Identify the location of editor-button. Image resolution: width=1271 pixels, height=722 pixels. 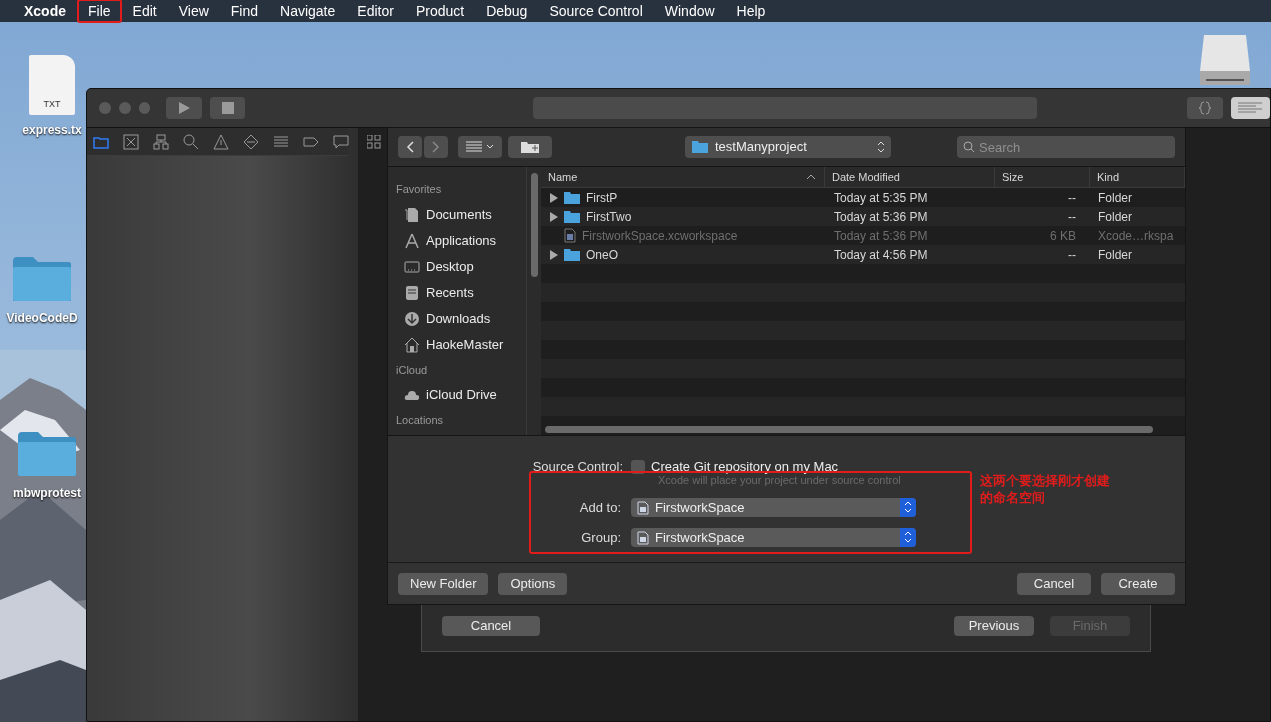
(1250, 108).